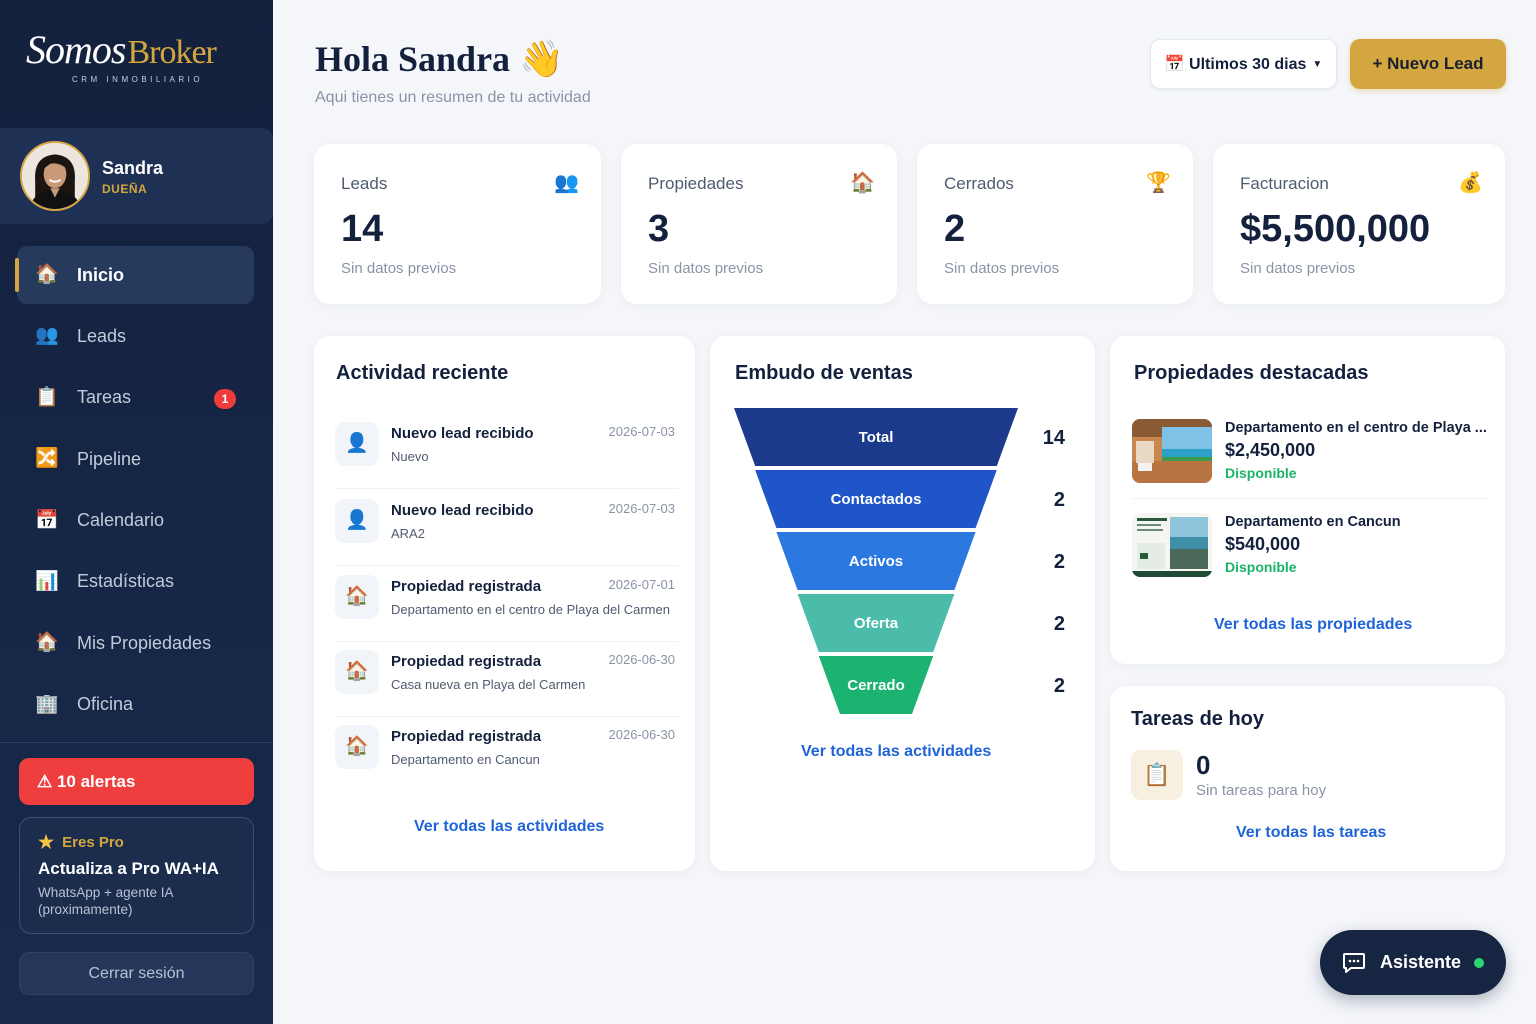  What do you see at coordinates (696, 183) in the screenshot?
I see `stat-label: Propiedades` at bounding box center [696, 183].